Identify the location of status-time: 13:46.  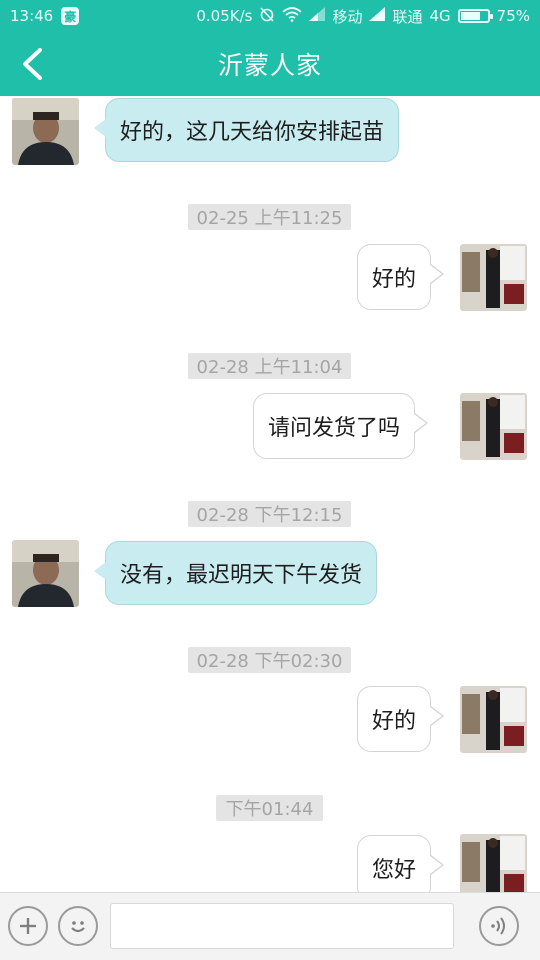
(32, 16).